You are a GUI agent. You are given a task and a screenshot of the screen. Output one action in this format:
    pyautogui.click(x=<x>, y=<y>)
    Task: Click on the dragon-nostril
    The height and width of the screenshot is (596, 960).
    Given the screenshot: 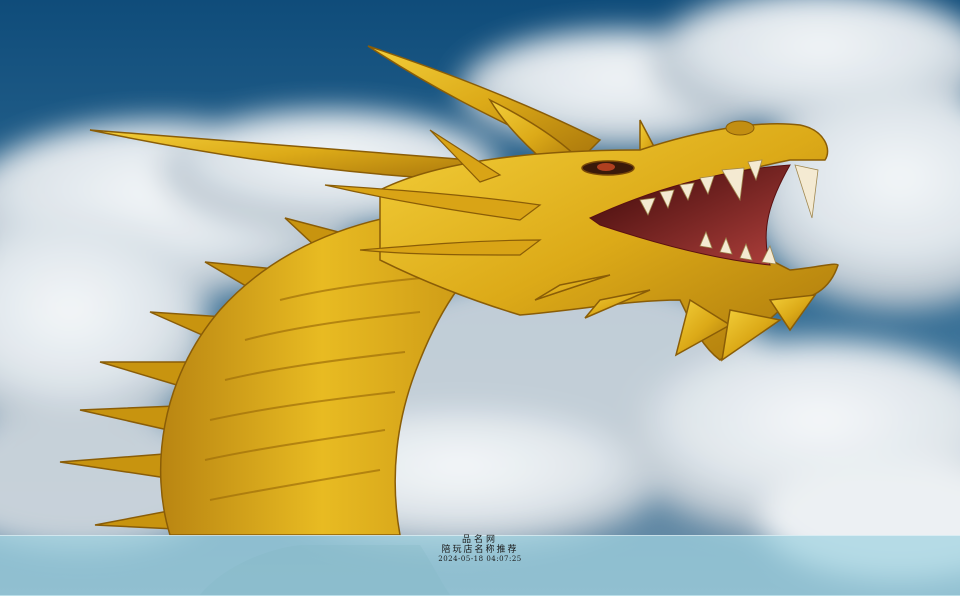 What is the action you would take?
    pyautogui.click(x=740, y=128)
    